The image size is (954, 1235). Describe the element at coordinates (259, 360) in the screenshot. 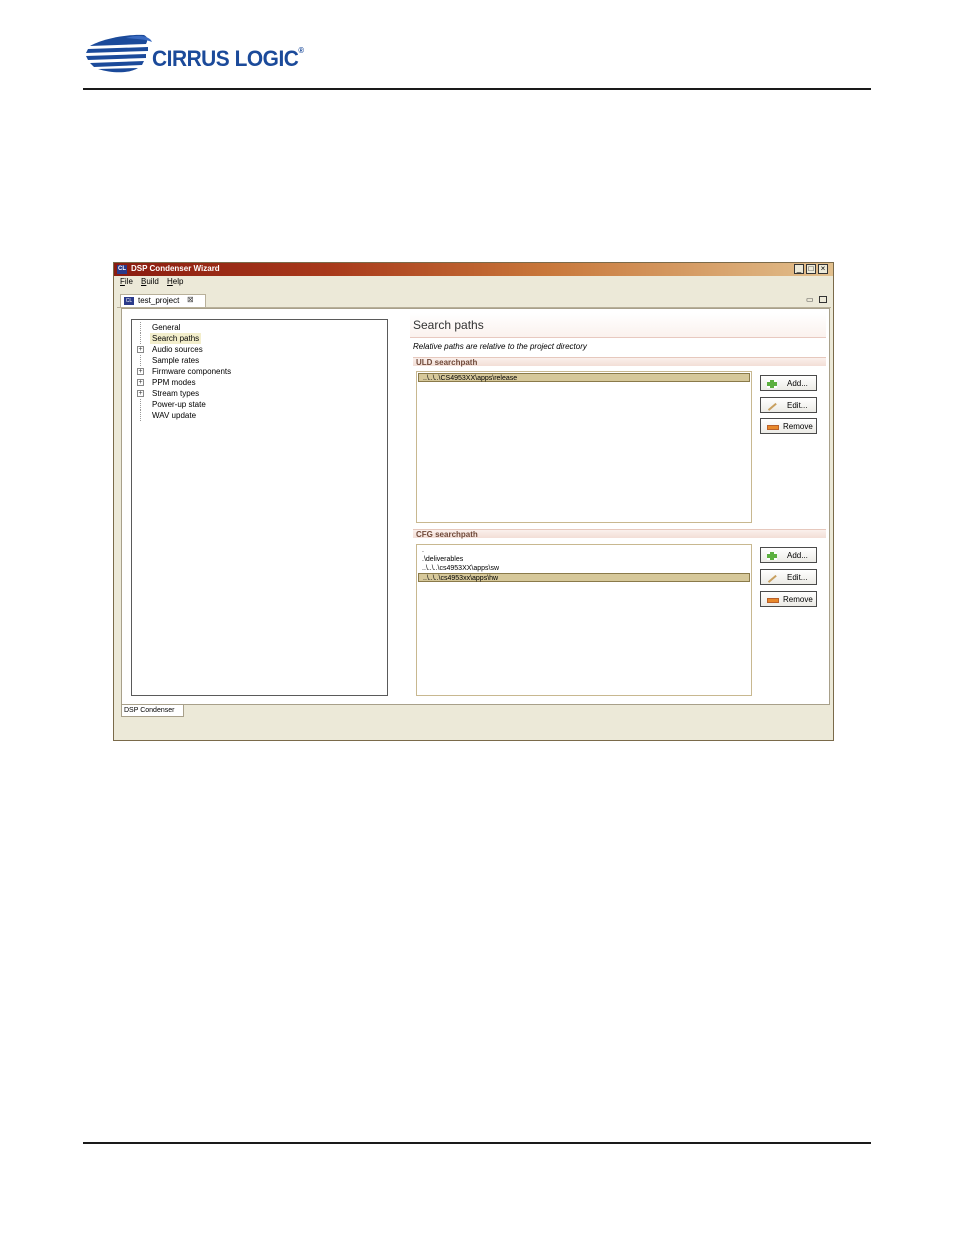

I see `tree-item-sample-rates: Sample rates` at that location.